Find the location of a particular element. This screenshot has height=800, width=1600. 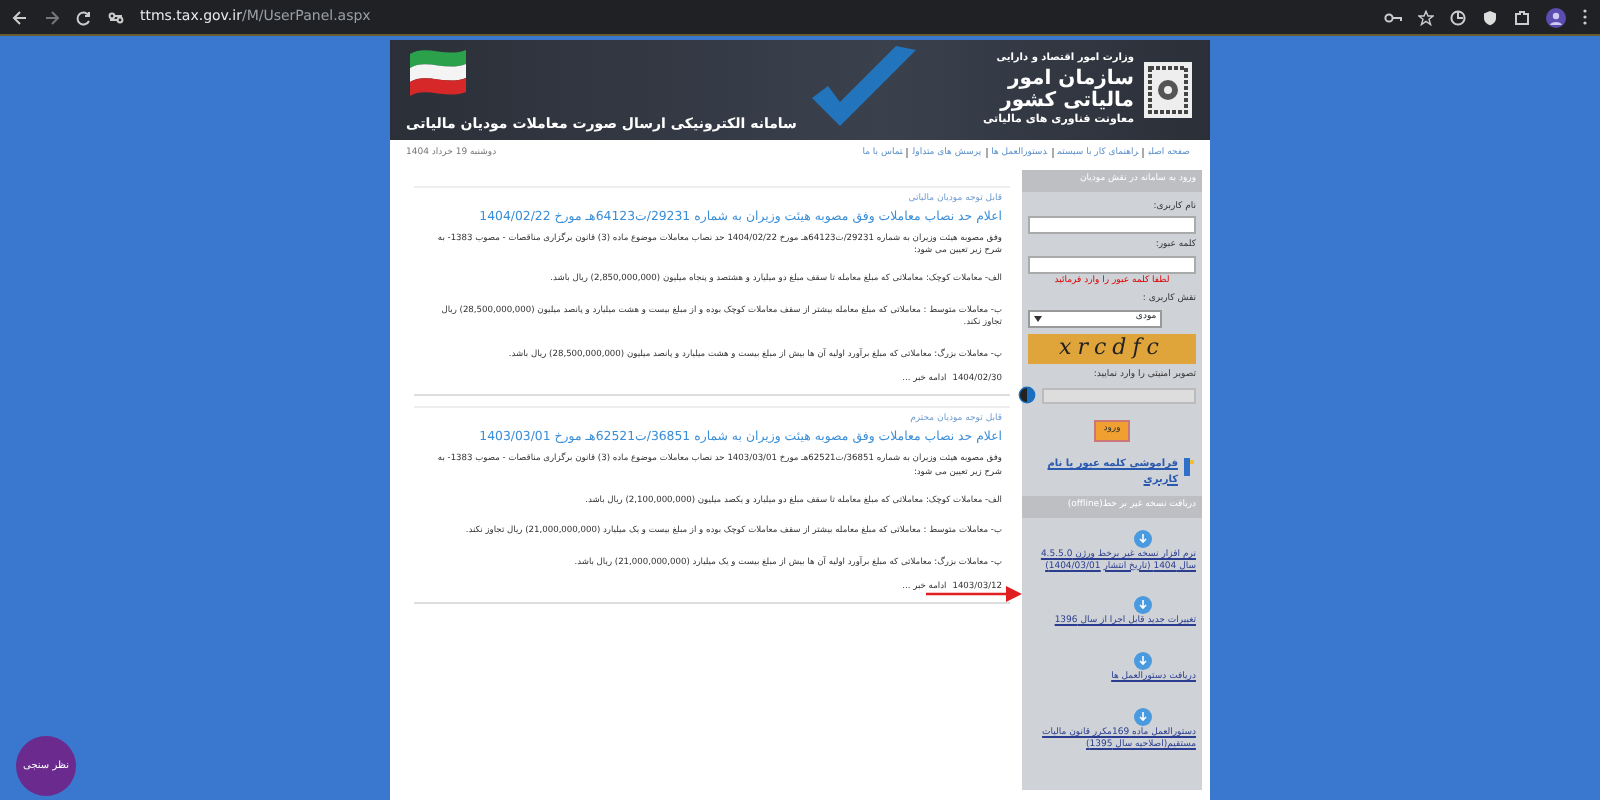

username-field is located at coordinates (1112, 225).